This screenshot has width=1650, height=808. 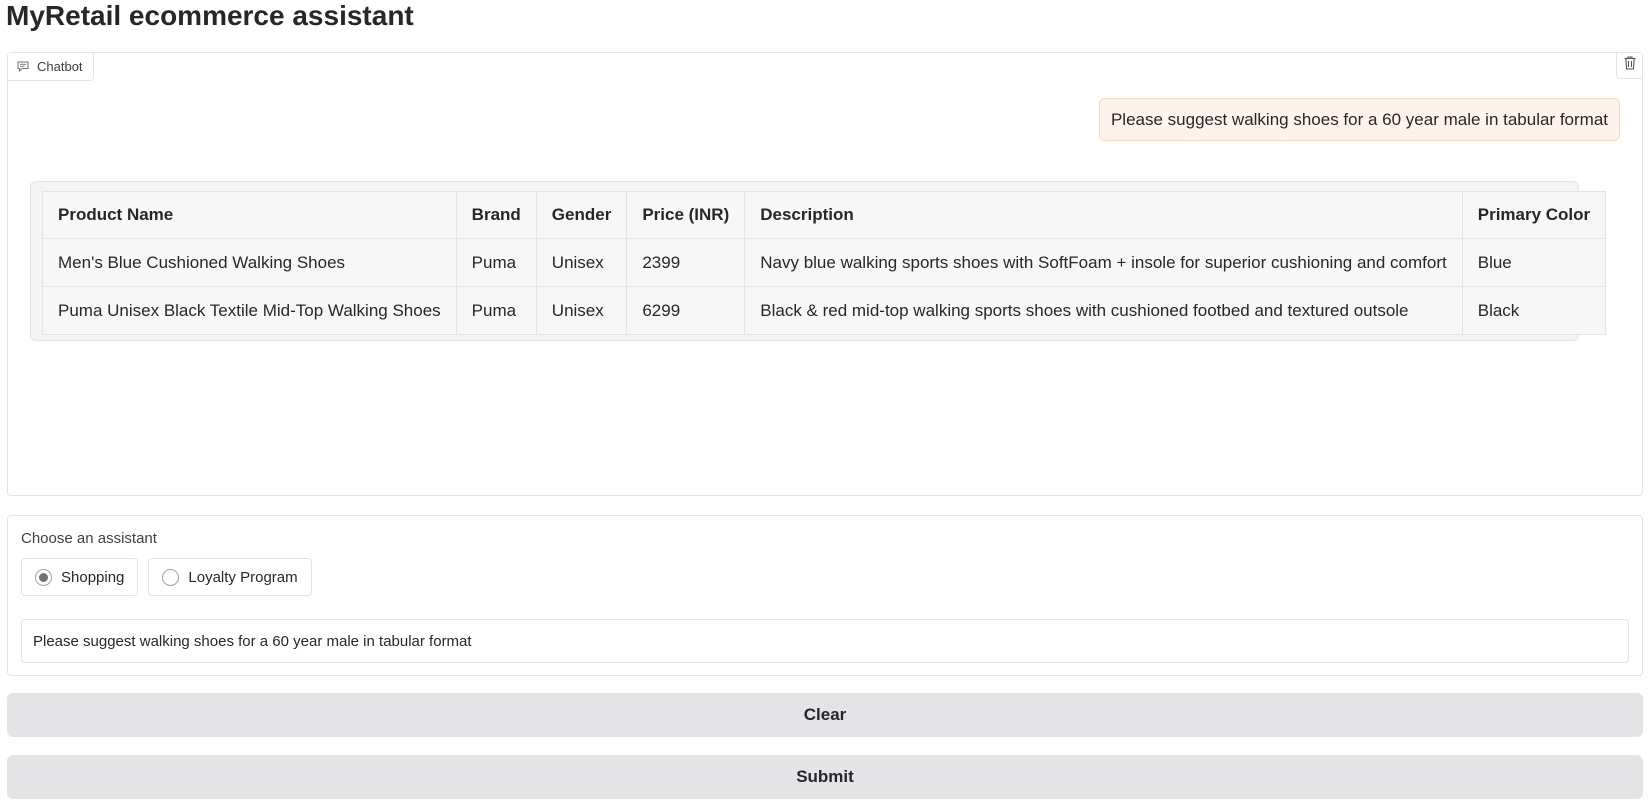 I want to click on table-cell: 2399, so click(x=686, y=262).